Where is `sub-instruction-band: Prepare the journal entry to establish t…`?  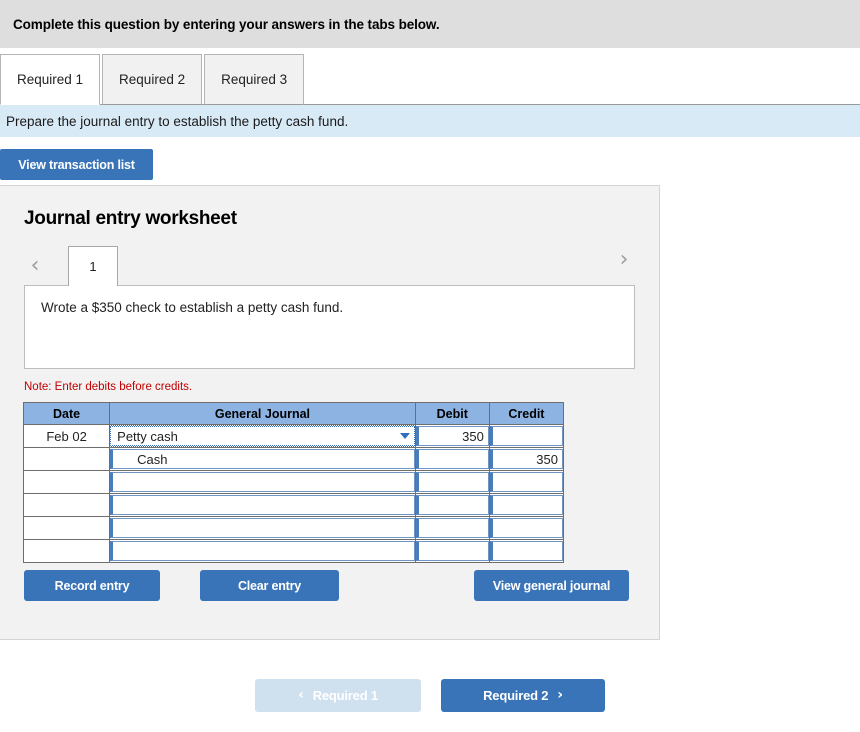 sub-instruction-band: Prepare the journal entry to establish t… is located at coordinates (430, 121).